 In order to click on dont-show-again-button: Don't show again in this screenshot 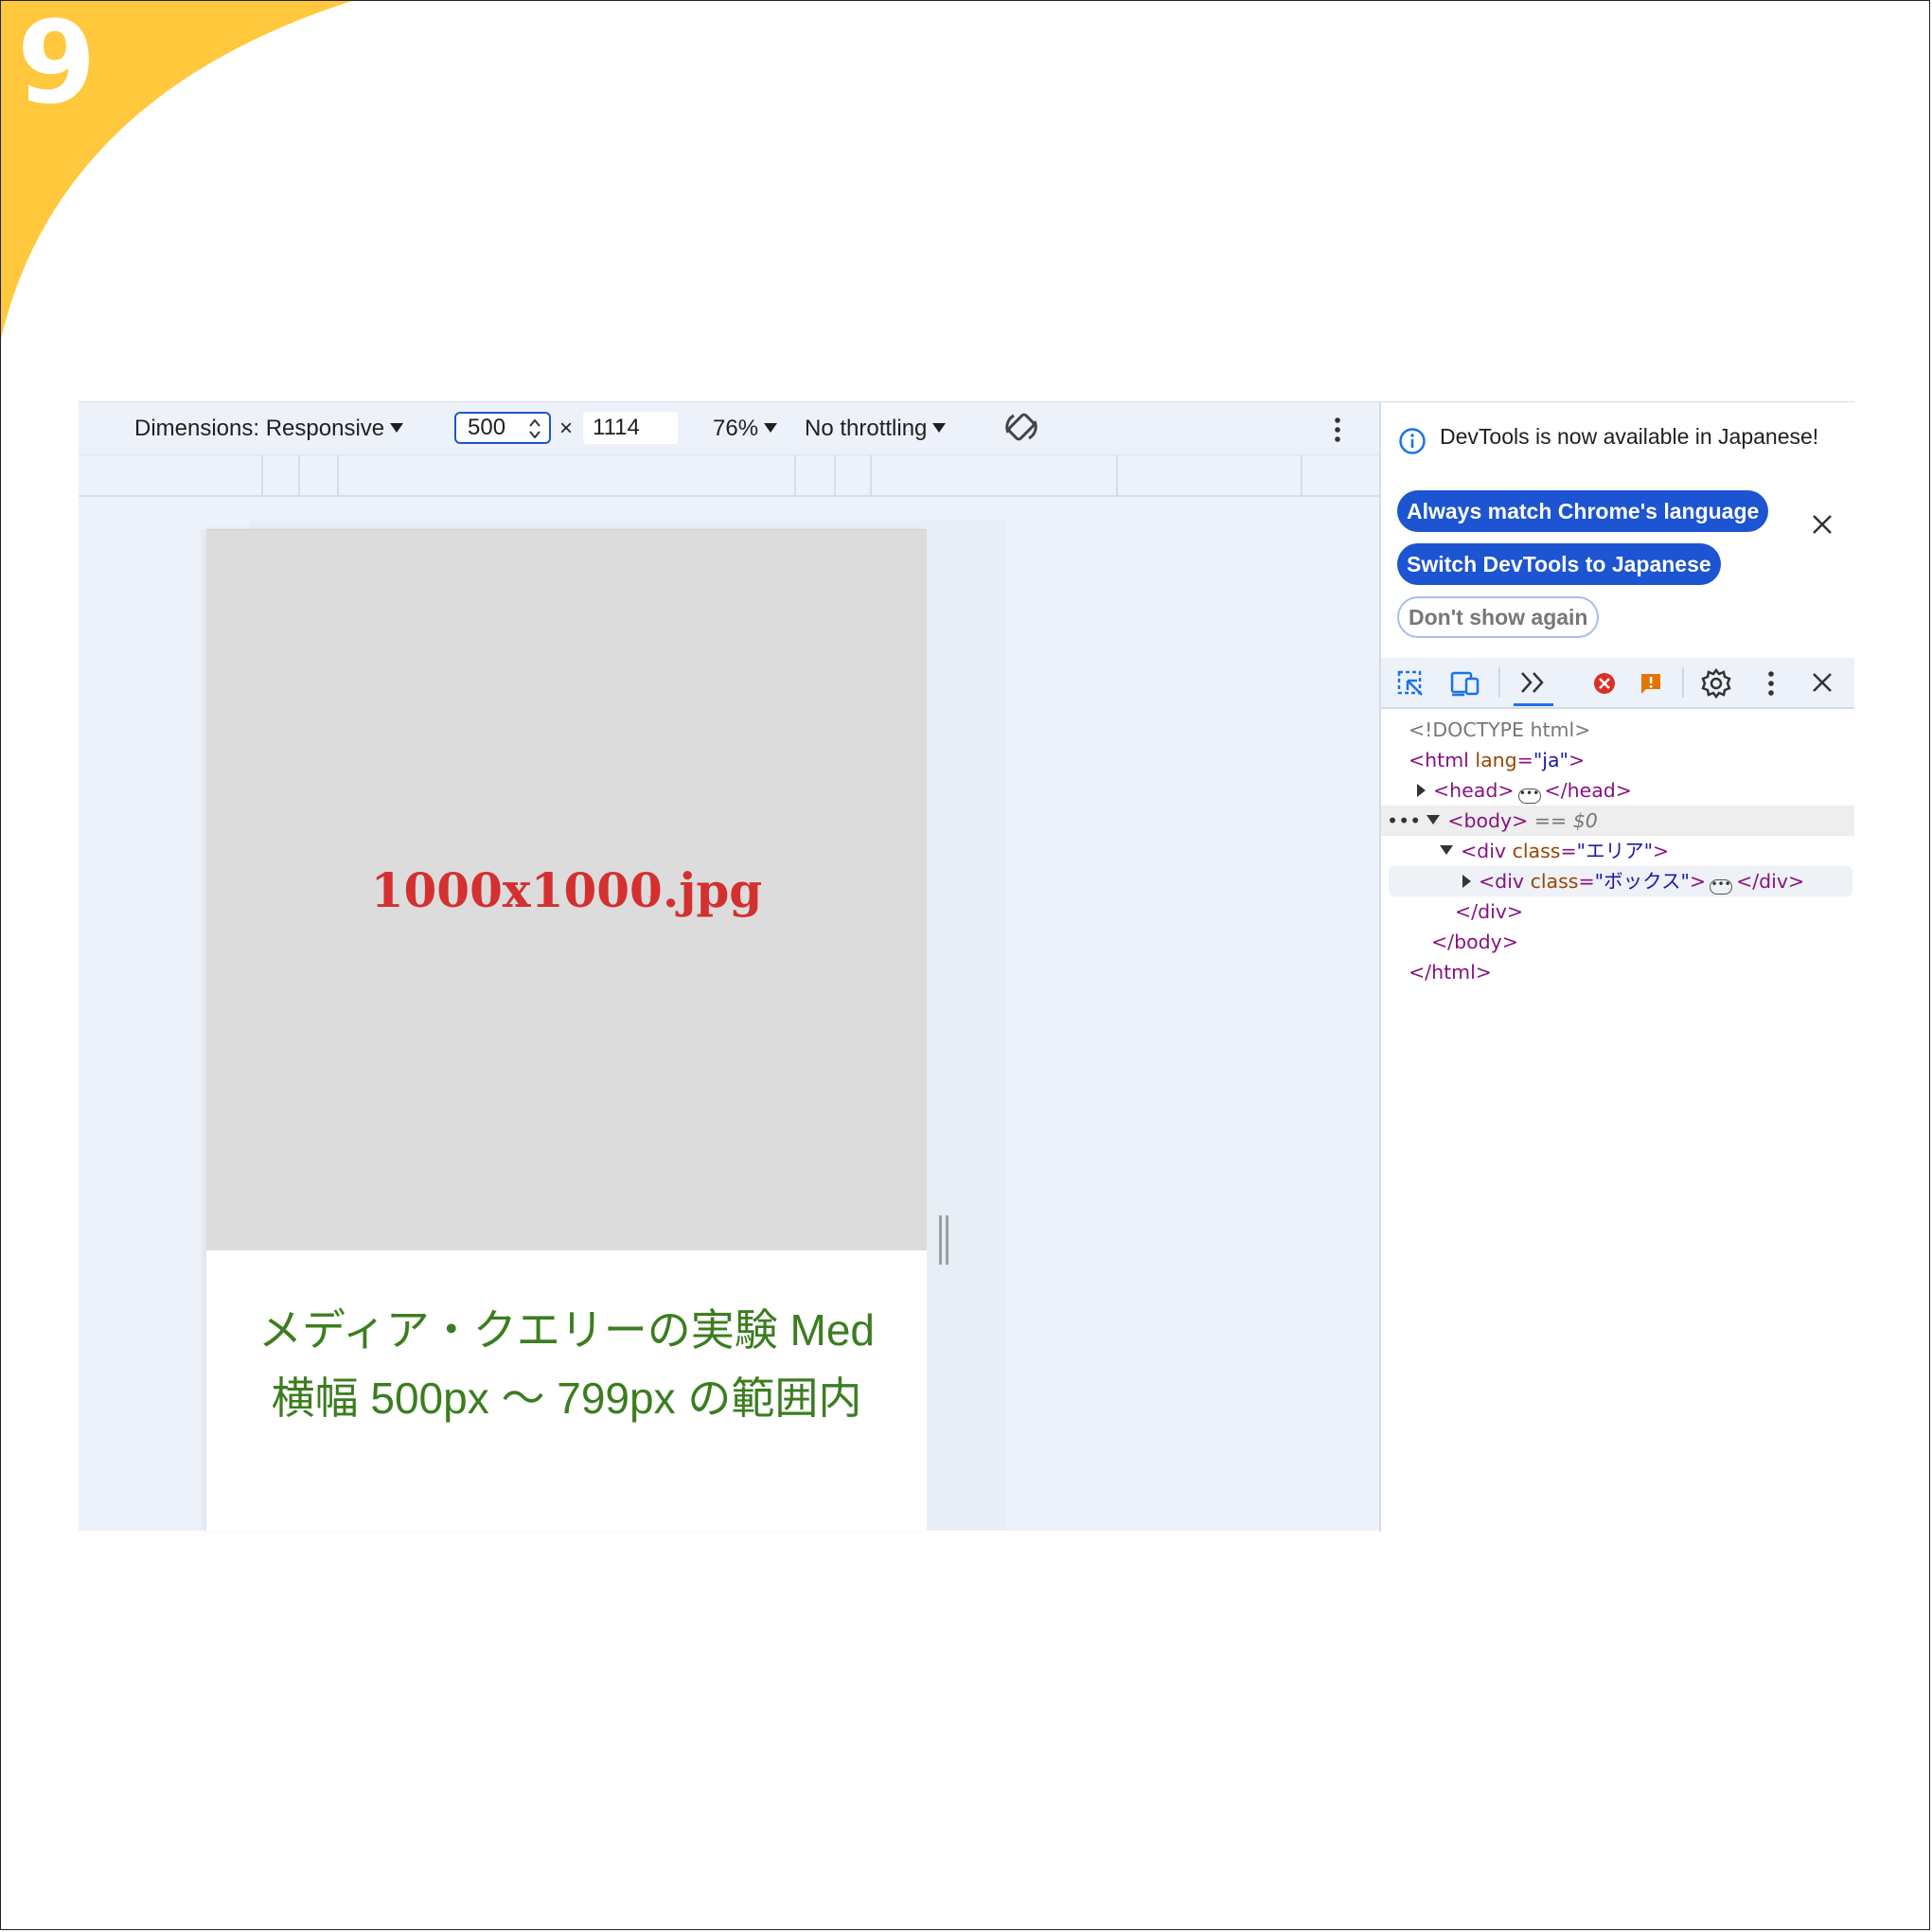, I will do `click(1498, 617)`.